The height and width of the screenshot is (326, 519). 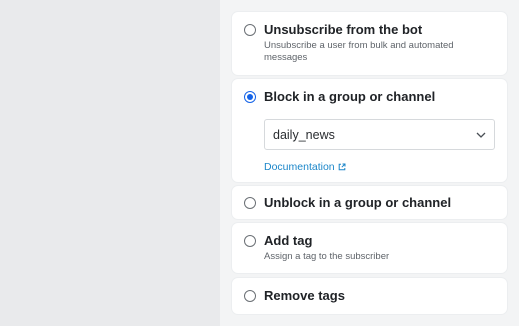 What do you see at coordinates (327, 256) in the screenshot?
I see `option-description: Assign a tag to the subscriber` at bounding box center [327, 256].